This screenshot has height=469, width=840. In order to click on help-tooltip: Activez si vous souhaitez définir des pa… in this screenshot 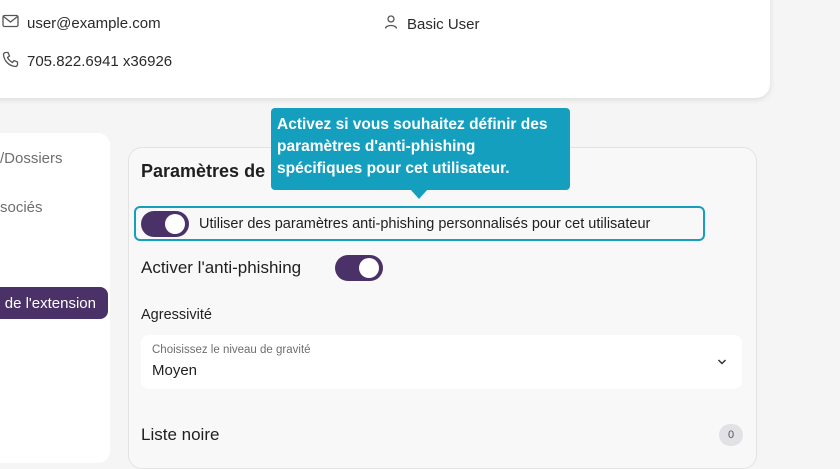, I will do `click(420, 149)`.